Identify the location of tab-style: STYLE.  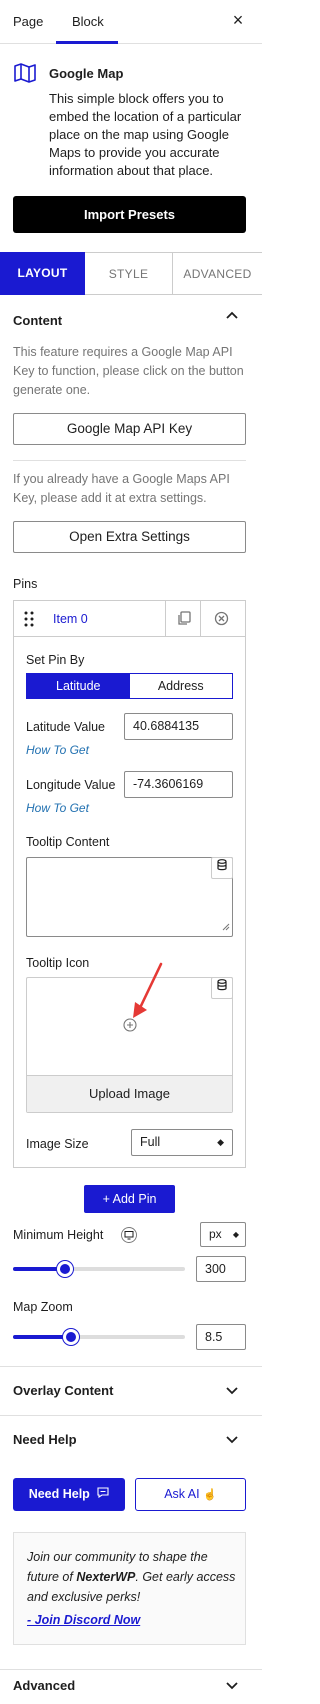
(129, 273).